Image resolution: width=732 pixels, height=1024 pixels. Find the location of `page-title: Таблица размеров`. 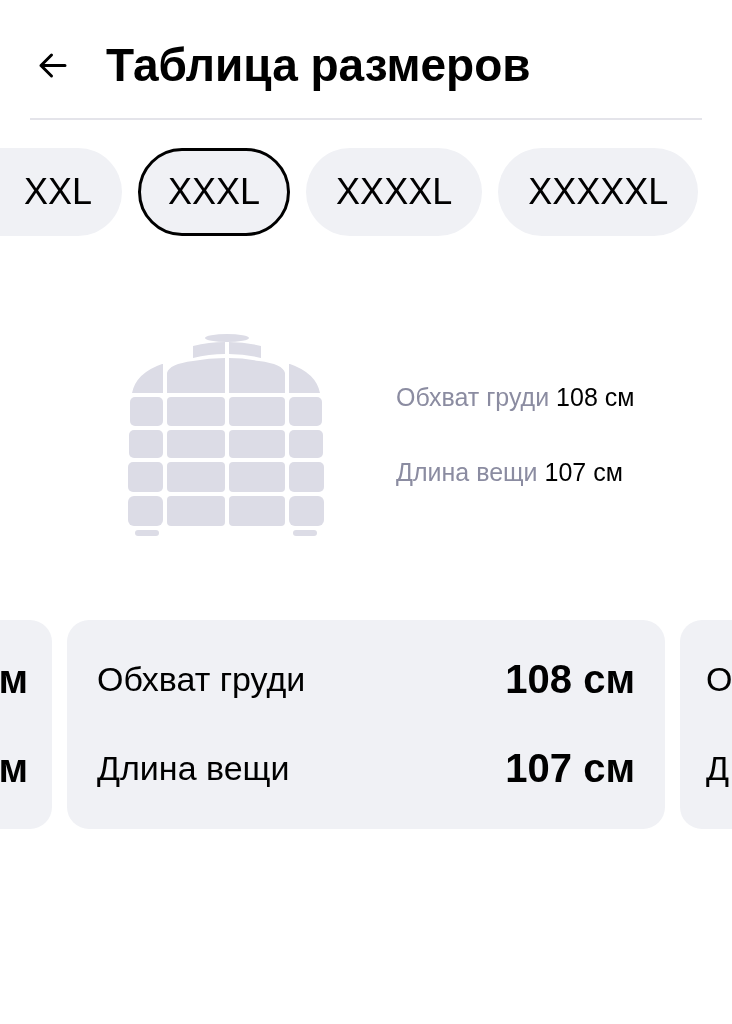

page-title: Таблица размеров is located at coordinates (318, 65).